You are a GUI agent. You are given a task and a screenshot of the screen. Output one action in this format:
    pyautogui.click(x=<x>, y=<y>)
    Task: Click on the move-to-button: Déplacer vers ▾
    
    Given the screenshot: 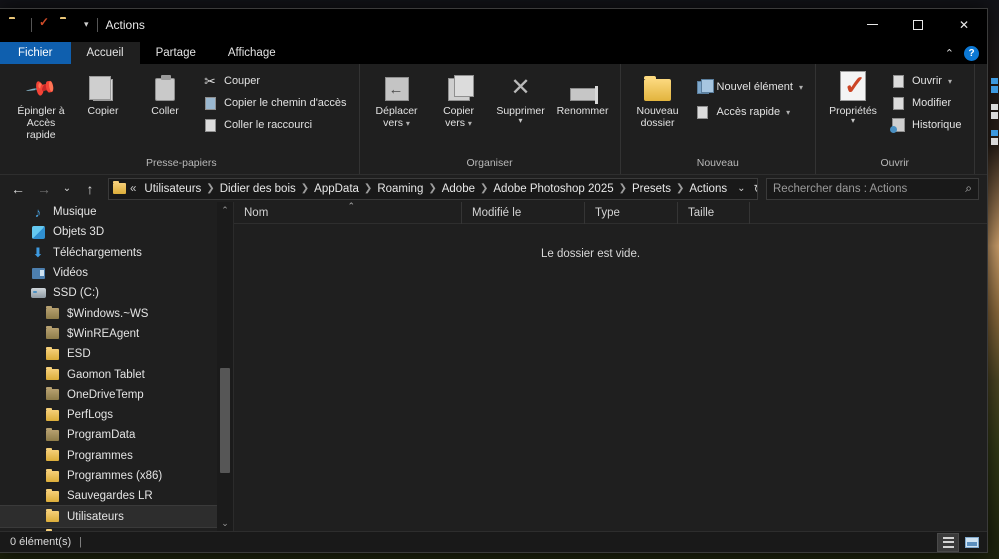 What is the action you would take?
    pyautogui.click(x=397, y=100)
    